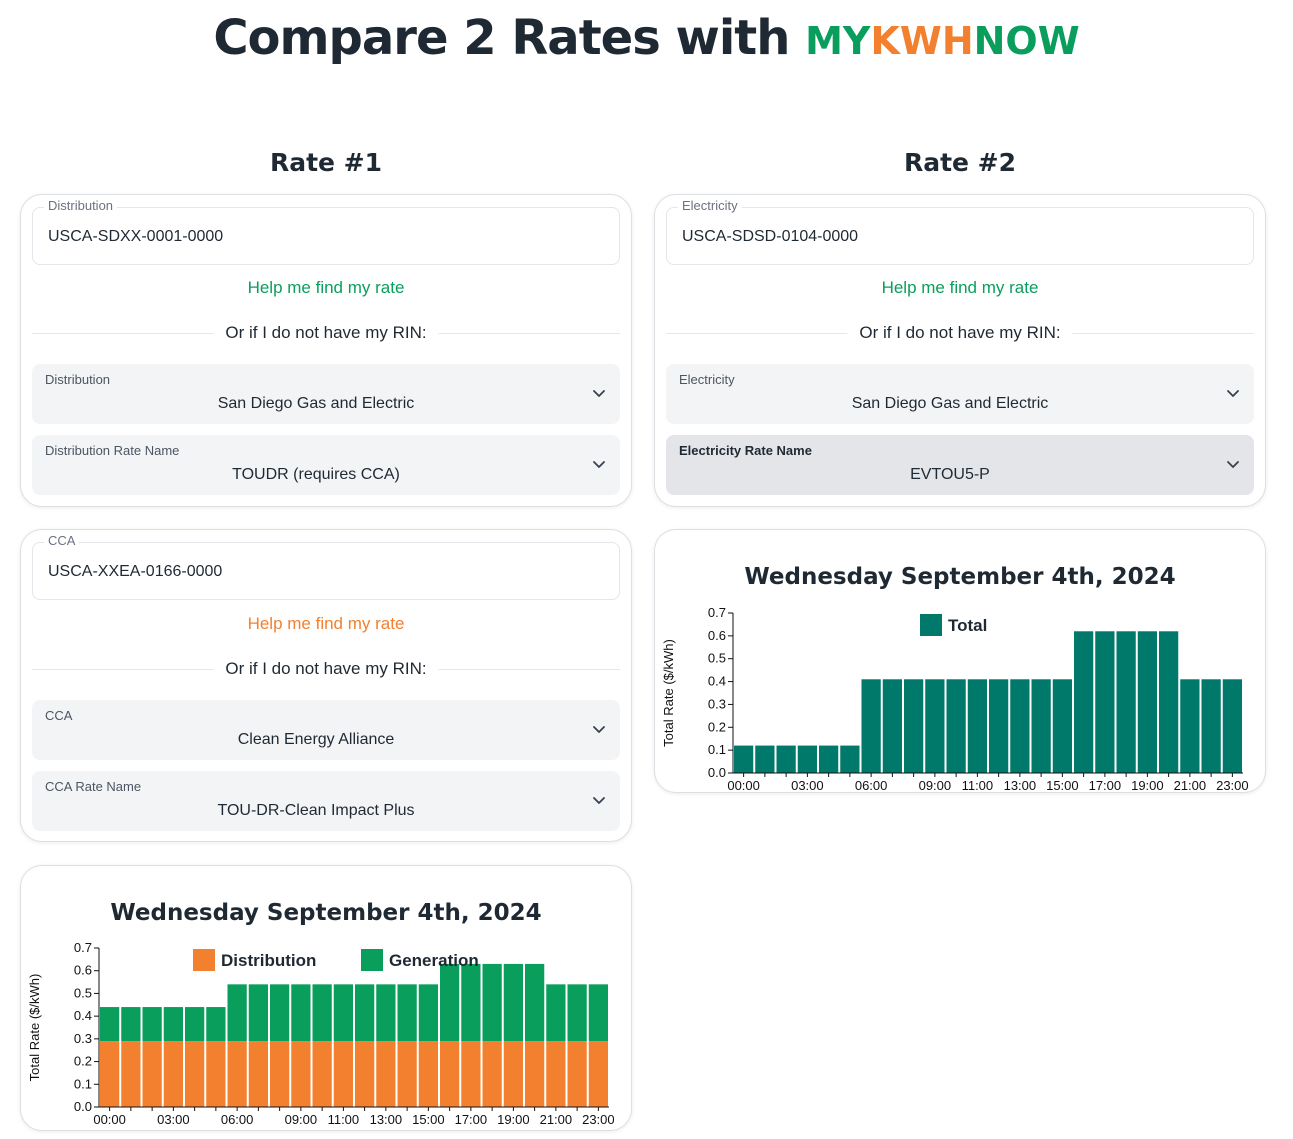 Image resolution: width=1293 pixels, height=1139 pixels. I want to click on distribution-divider: Or if I do not have my RIN:, so click(326, 333).